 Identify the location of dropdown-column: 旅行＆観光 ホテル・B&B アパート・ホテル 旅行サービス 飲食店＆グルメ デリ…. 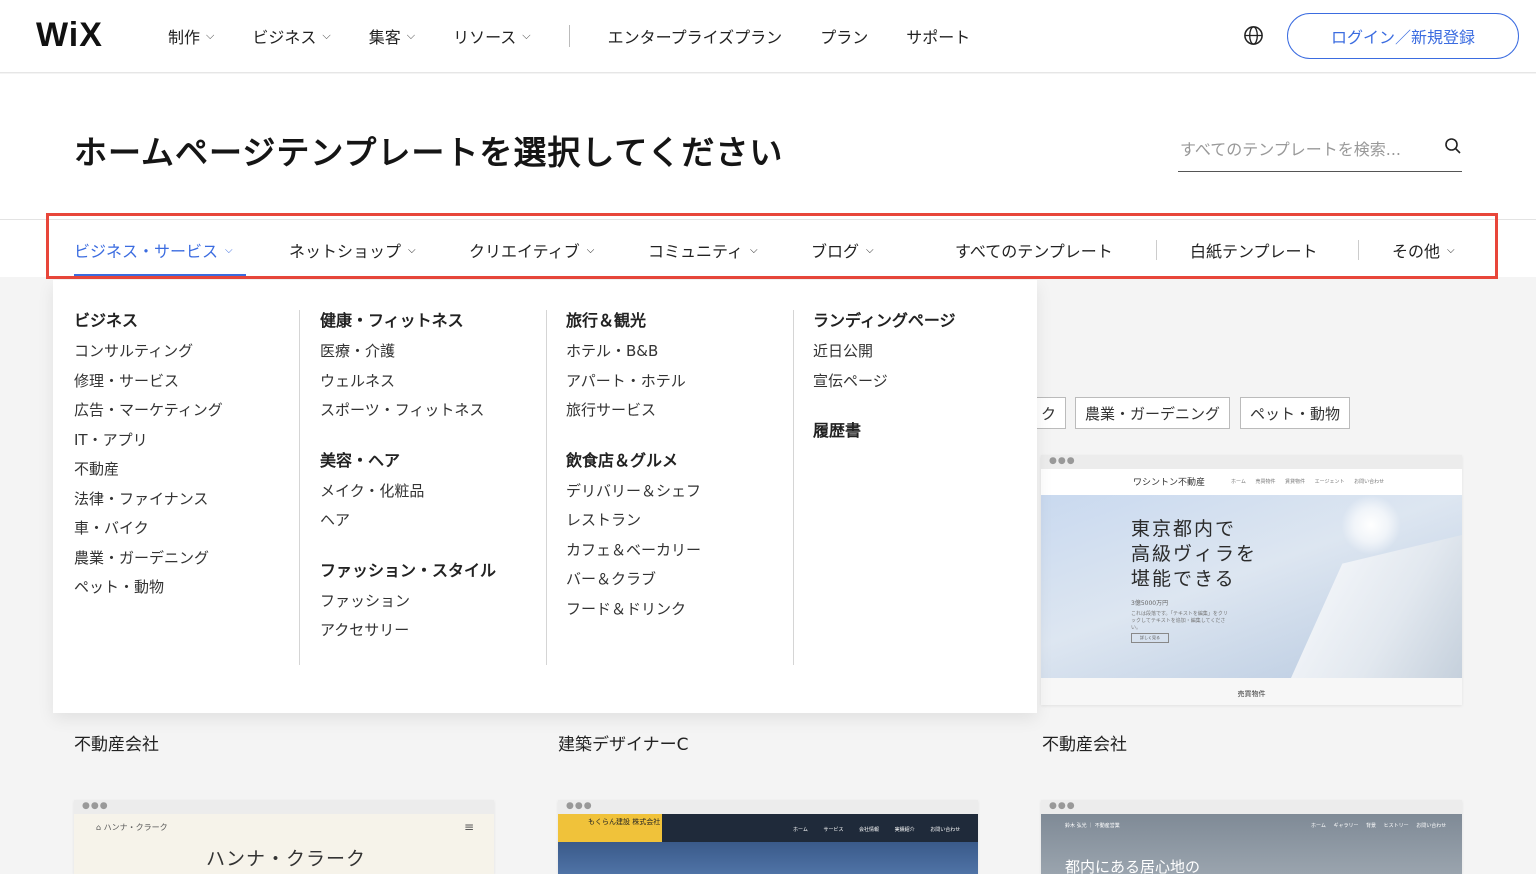
(633, 468).